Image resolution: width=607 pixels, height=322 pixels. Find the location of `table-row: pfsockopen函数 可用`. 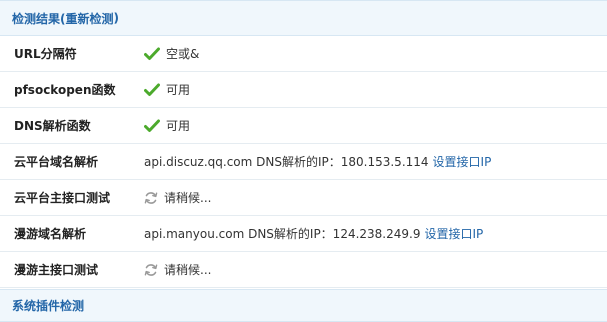

table-row: pfsockopen函数 可用 is located at coordinates (303, 90).